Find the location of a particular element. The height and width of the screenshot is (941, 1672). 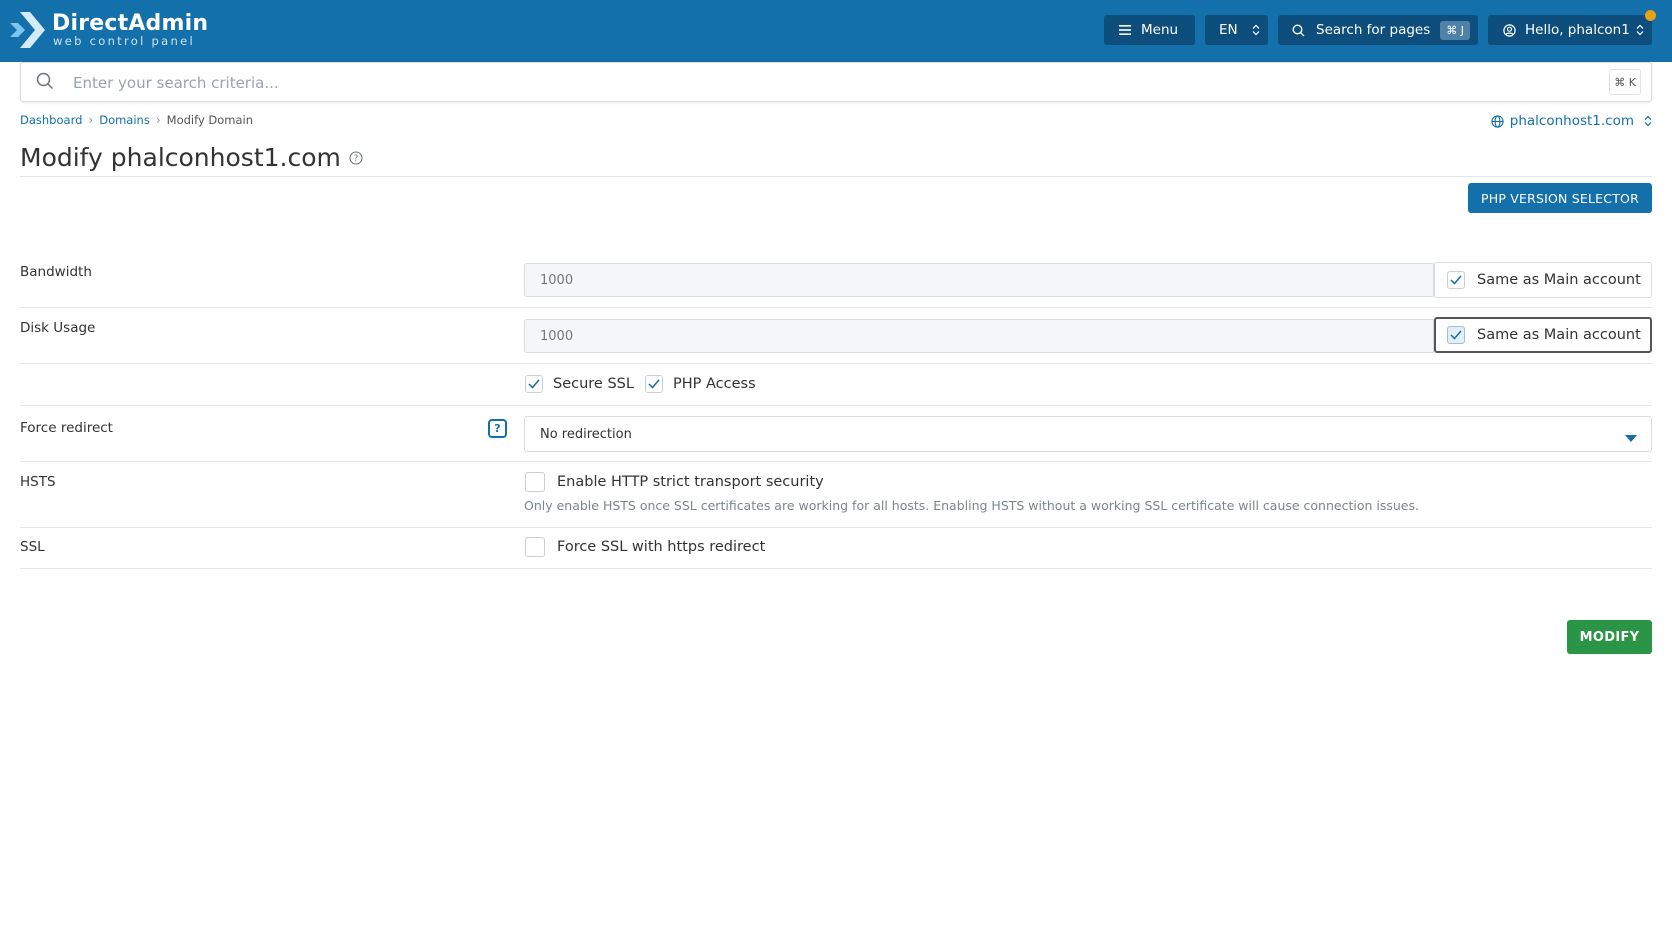

secure-ssl-checkbox: Secure SSL is located at coordinates (579, 384).